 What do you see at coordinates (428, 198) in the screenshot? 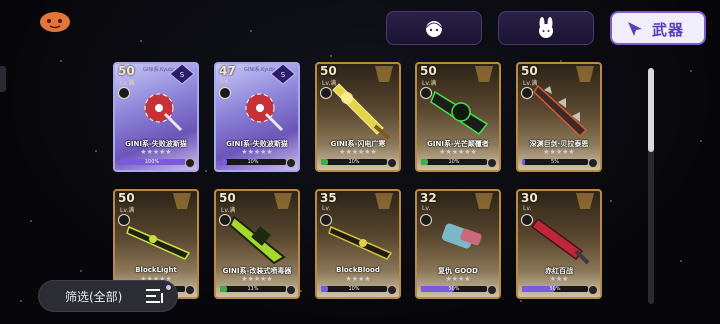
I see `card-level: 32` at bounding box center [428, 198].